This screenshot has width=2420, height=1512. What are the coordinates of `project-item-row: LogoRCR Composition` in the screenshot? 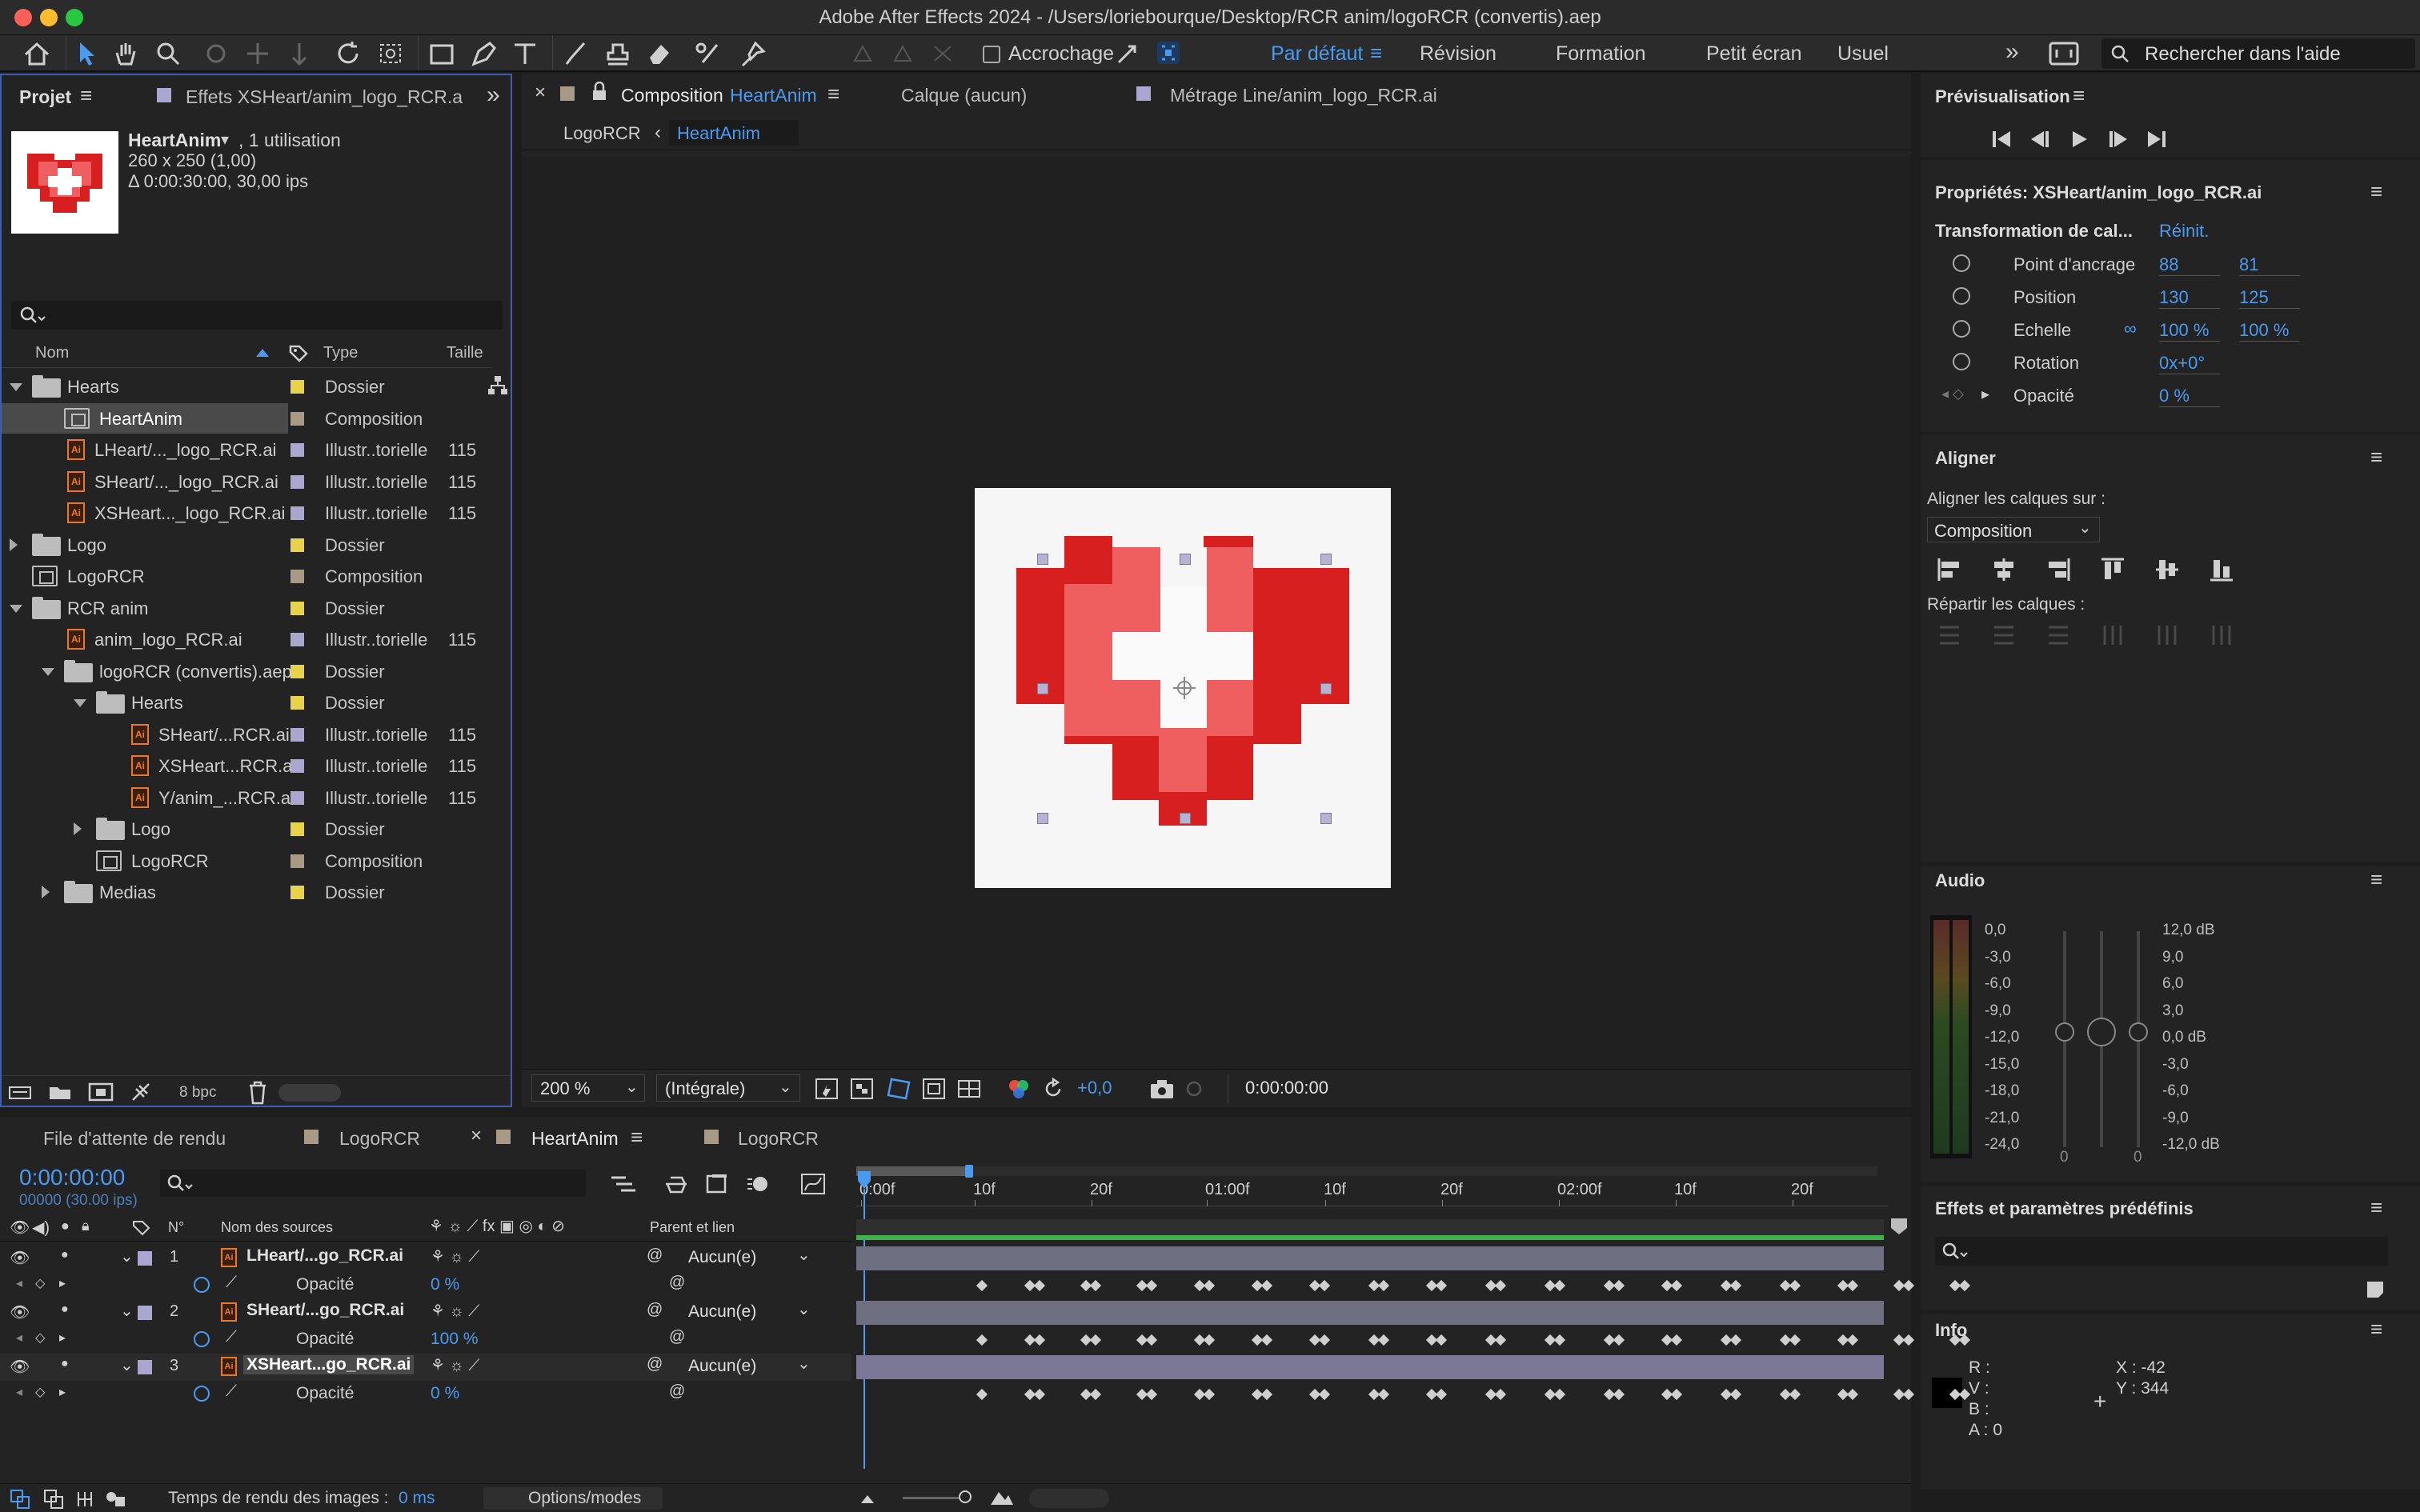 It's located at (244, 576).